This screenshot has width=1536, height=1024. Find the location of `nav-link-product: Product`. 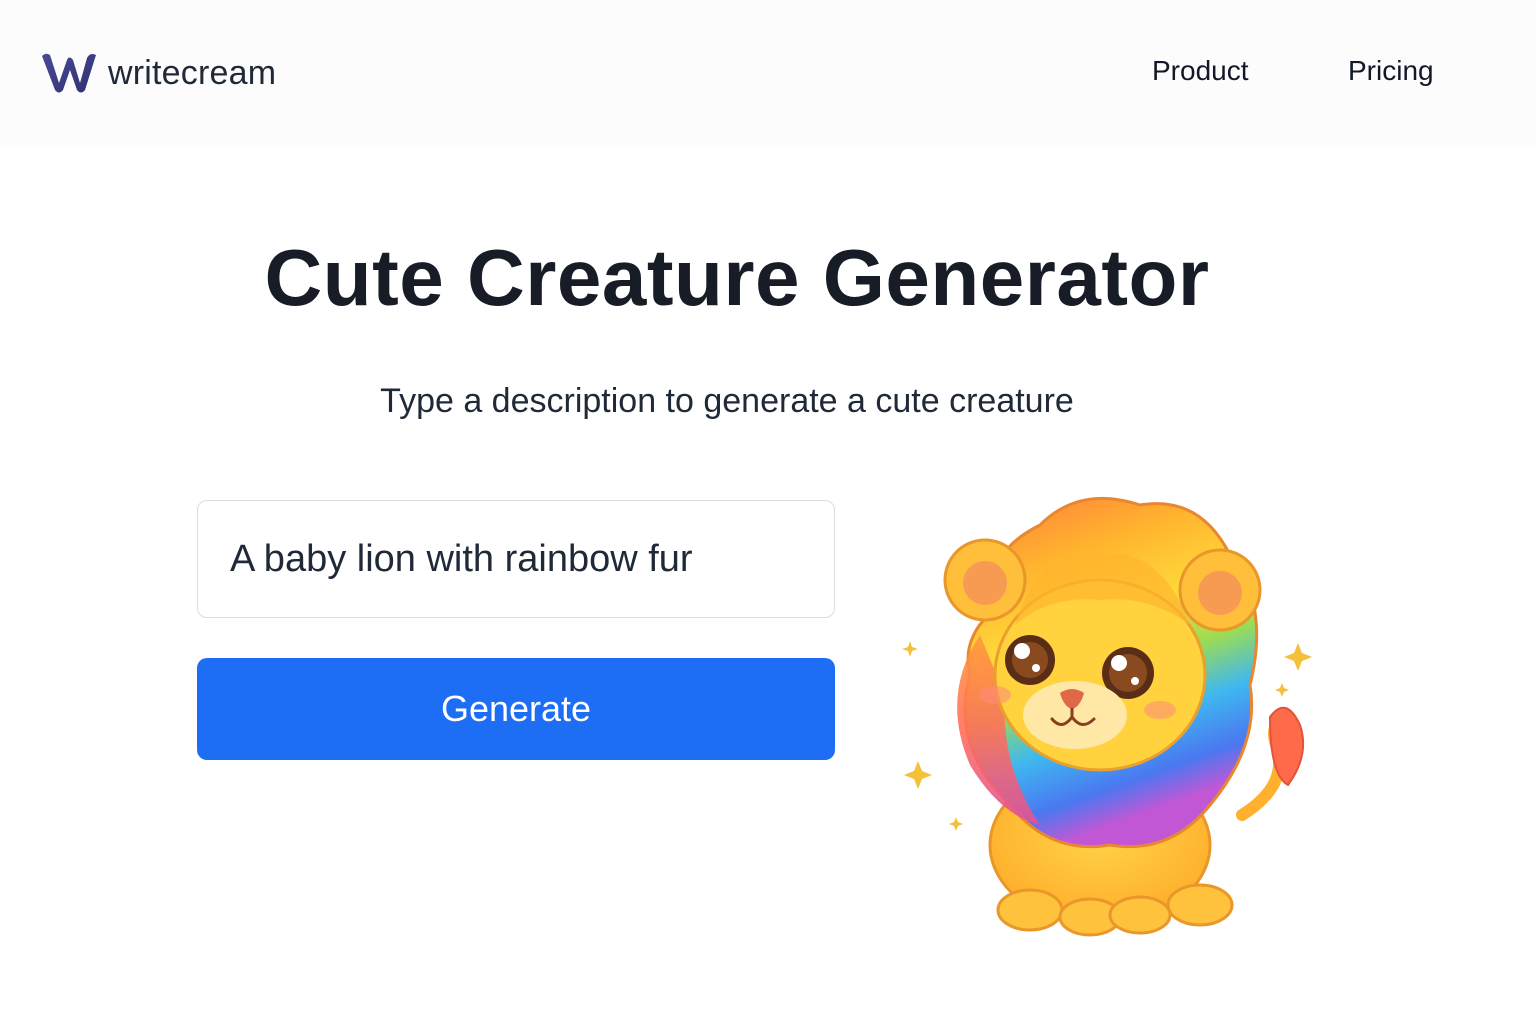

nav-link-product: Product is located at coordinates (1200, 71).